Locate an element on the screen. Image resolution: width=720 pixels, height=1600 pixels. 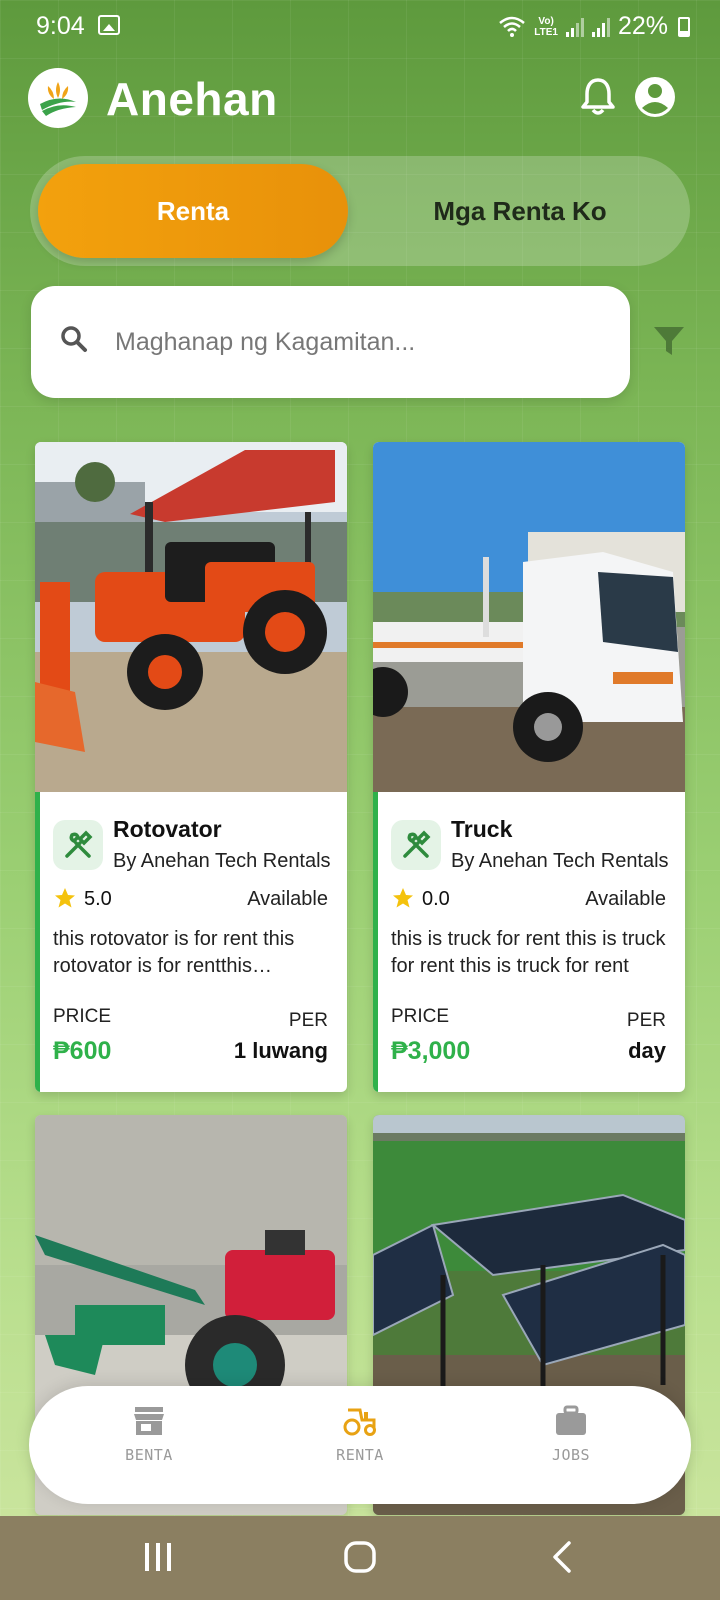
nav-label: JOBS is located at coordinates (571, 1455).